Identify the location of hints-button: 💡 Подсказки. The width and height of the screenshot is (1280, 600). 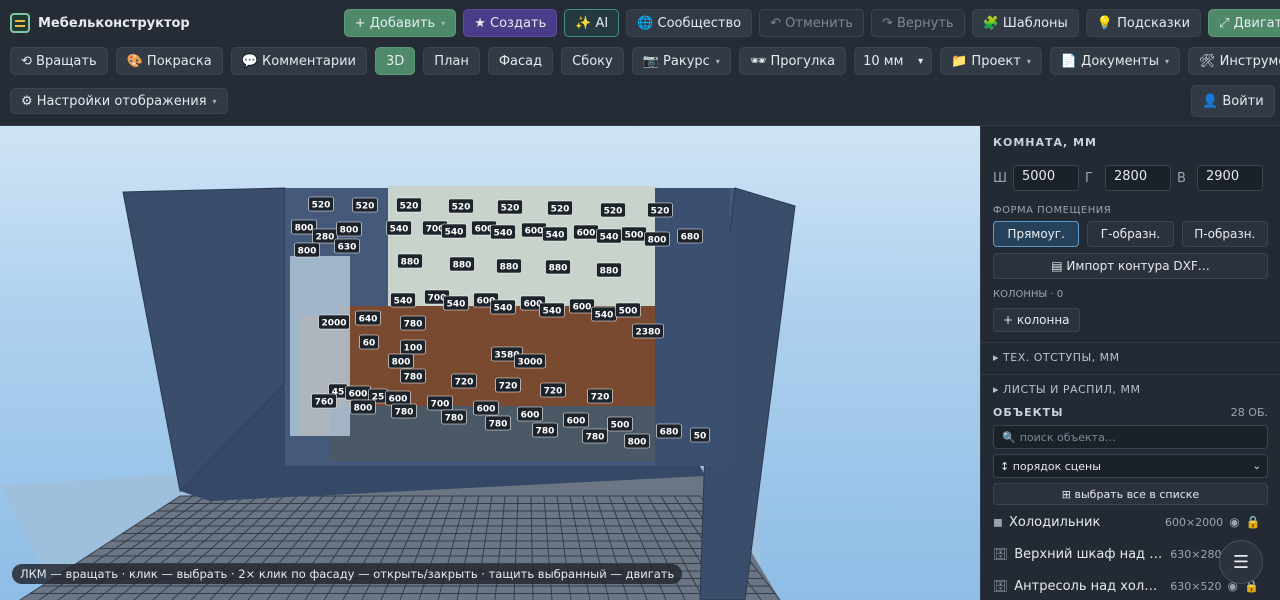
(1143, 23).